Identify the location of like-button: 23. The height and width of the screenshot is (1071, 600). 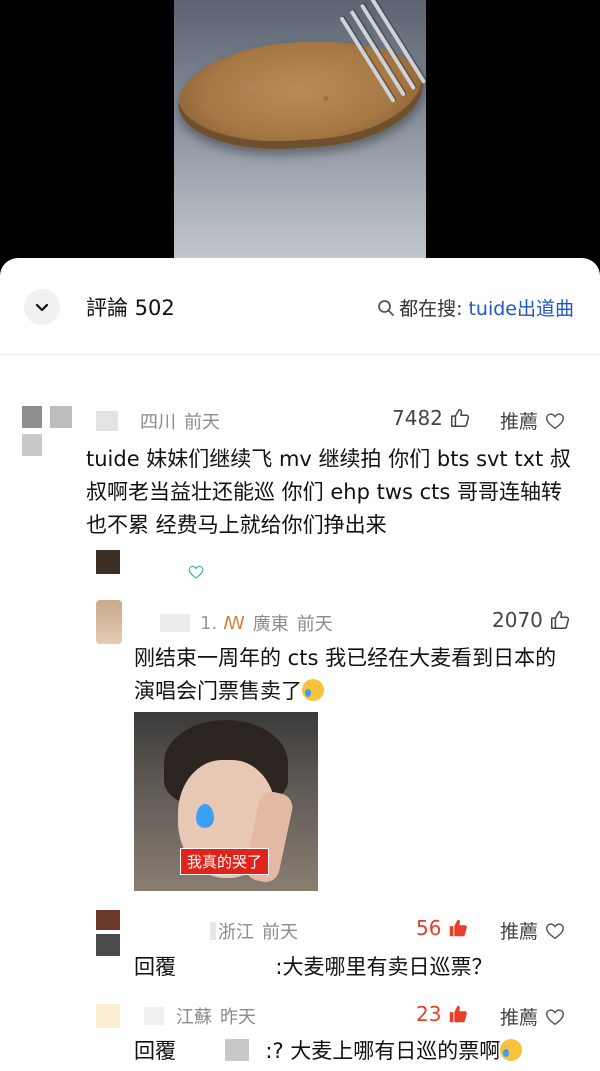
(442, 1014).